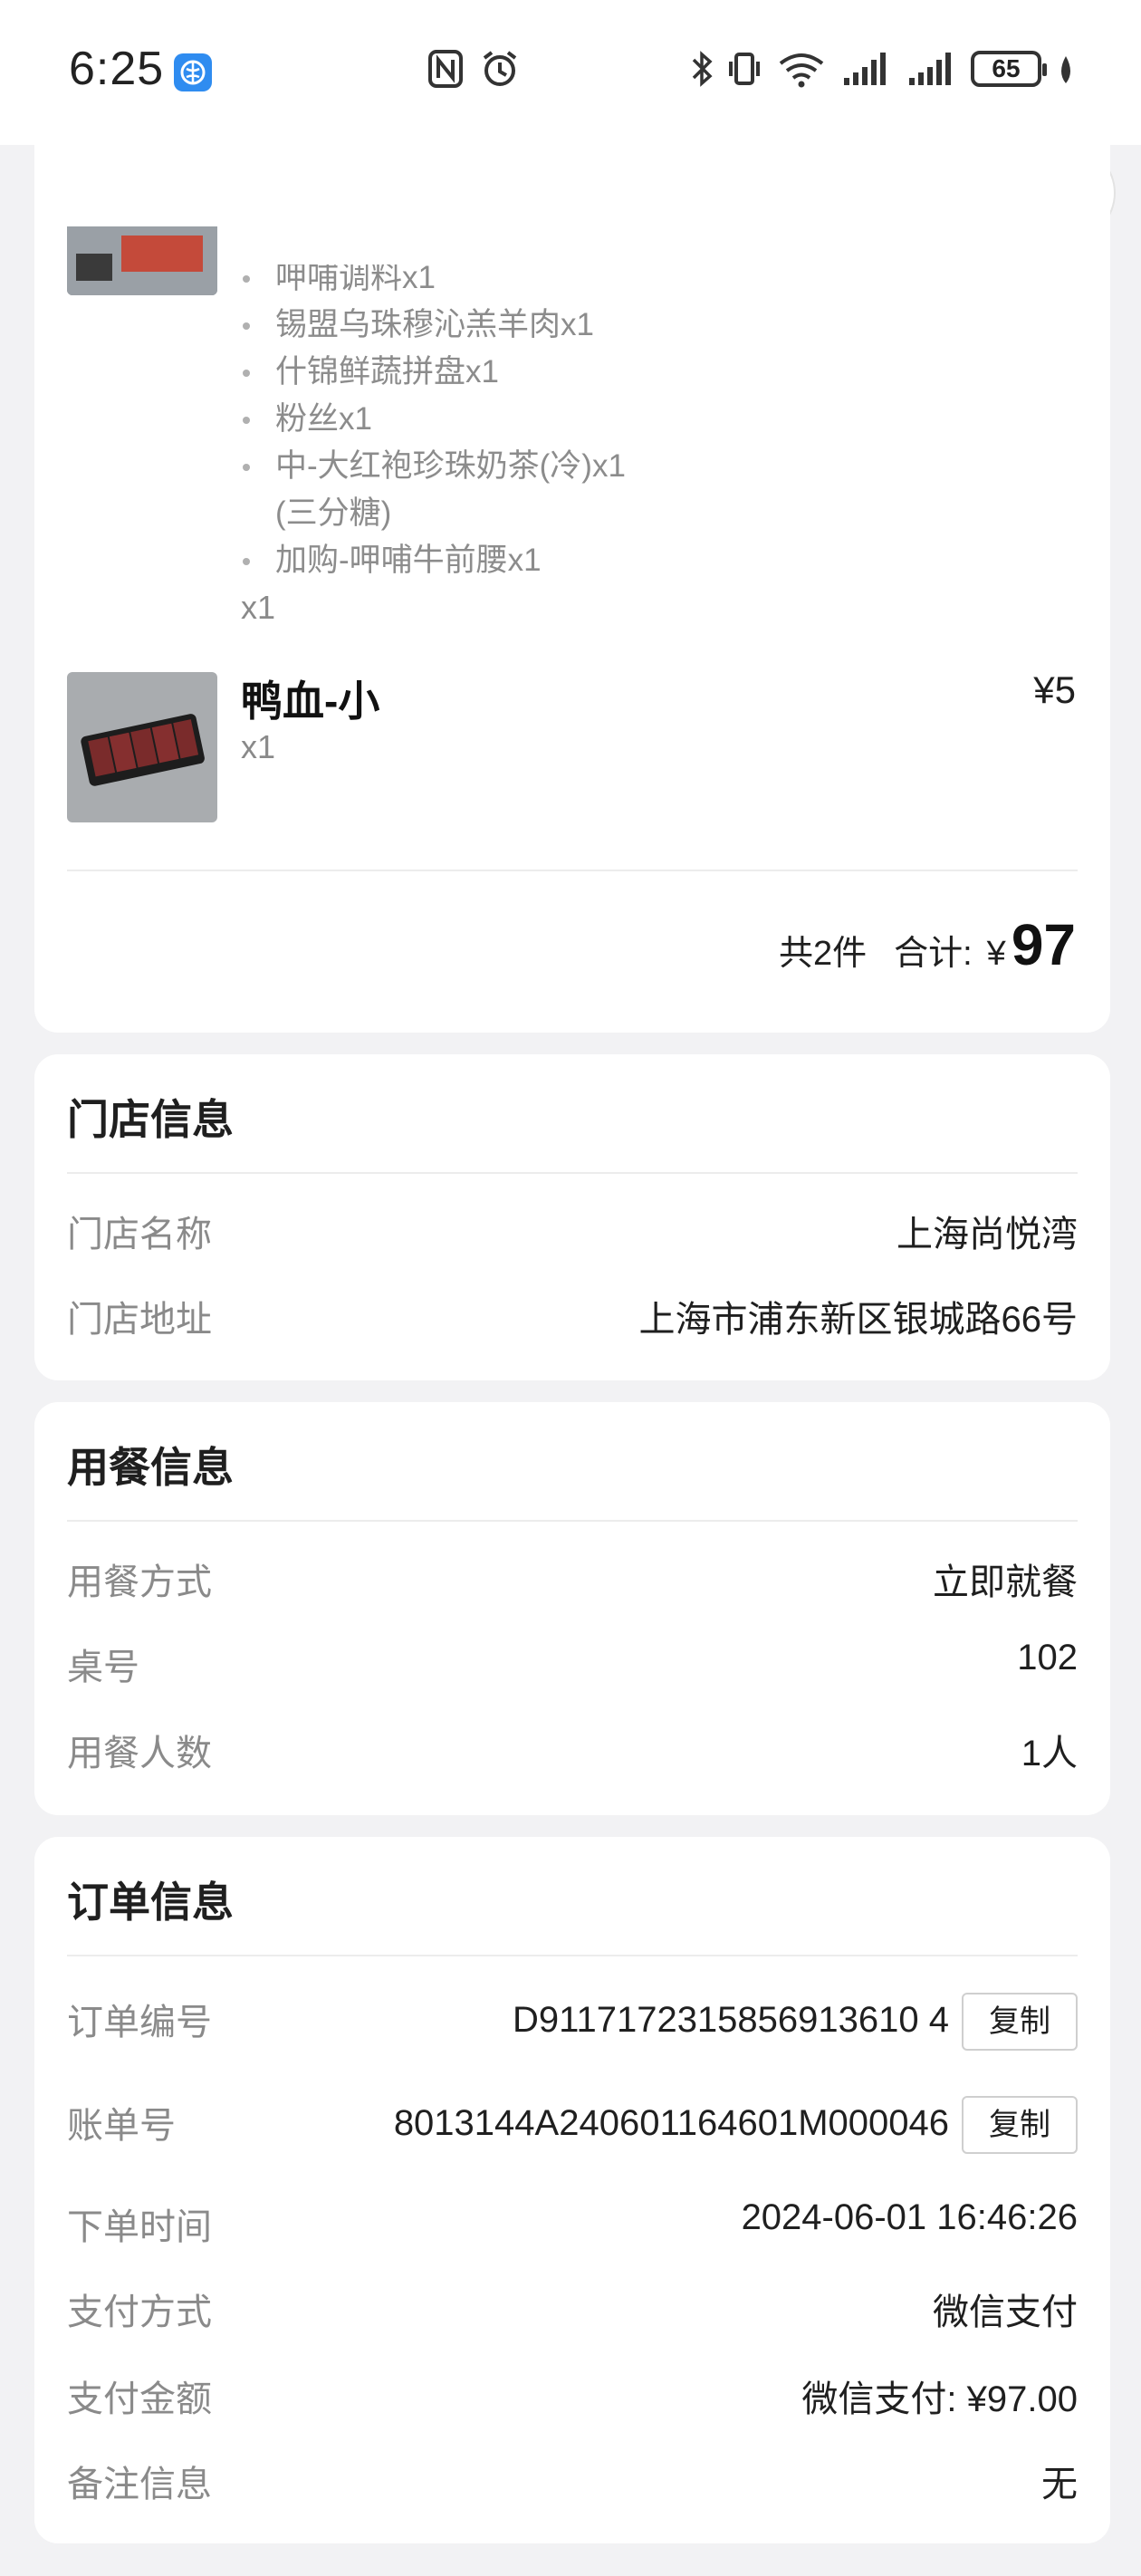 The width and height of the screenshot is (1141, 2576). I want to click on sub-item: 什锦鲜蔬拼盘x1, so click(387, 371).